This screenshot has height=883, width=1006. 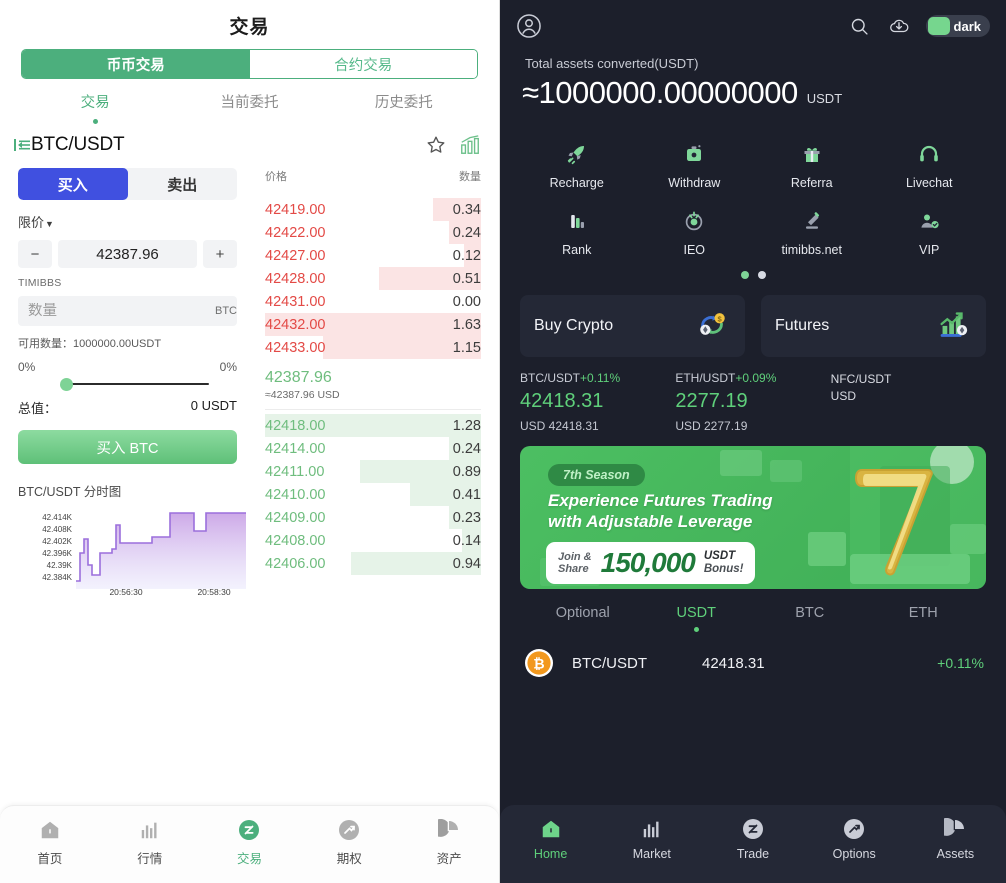 What do you see at coordinates (35, 254) in the screenshot?
I see `price-decrement-button: −` at bounding box center [35, 254].